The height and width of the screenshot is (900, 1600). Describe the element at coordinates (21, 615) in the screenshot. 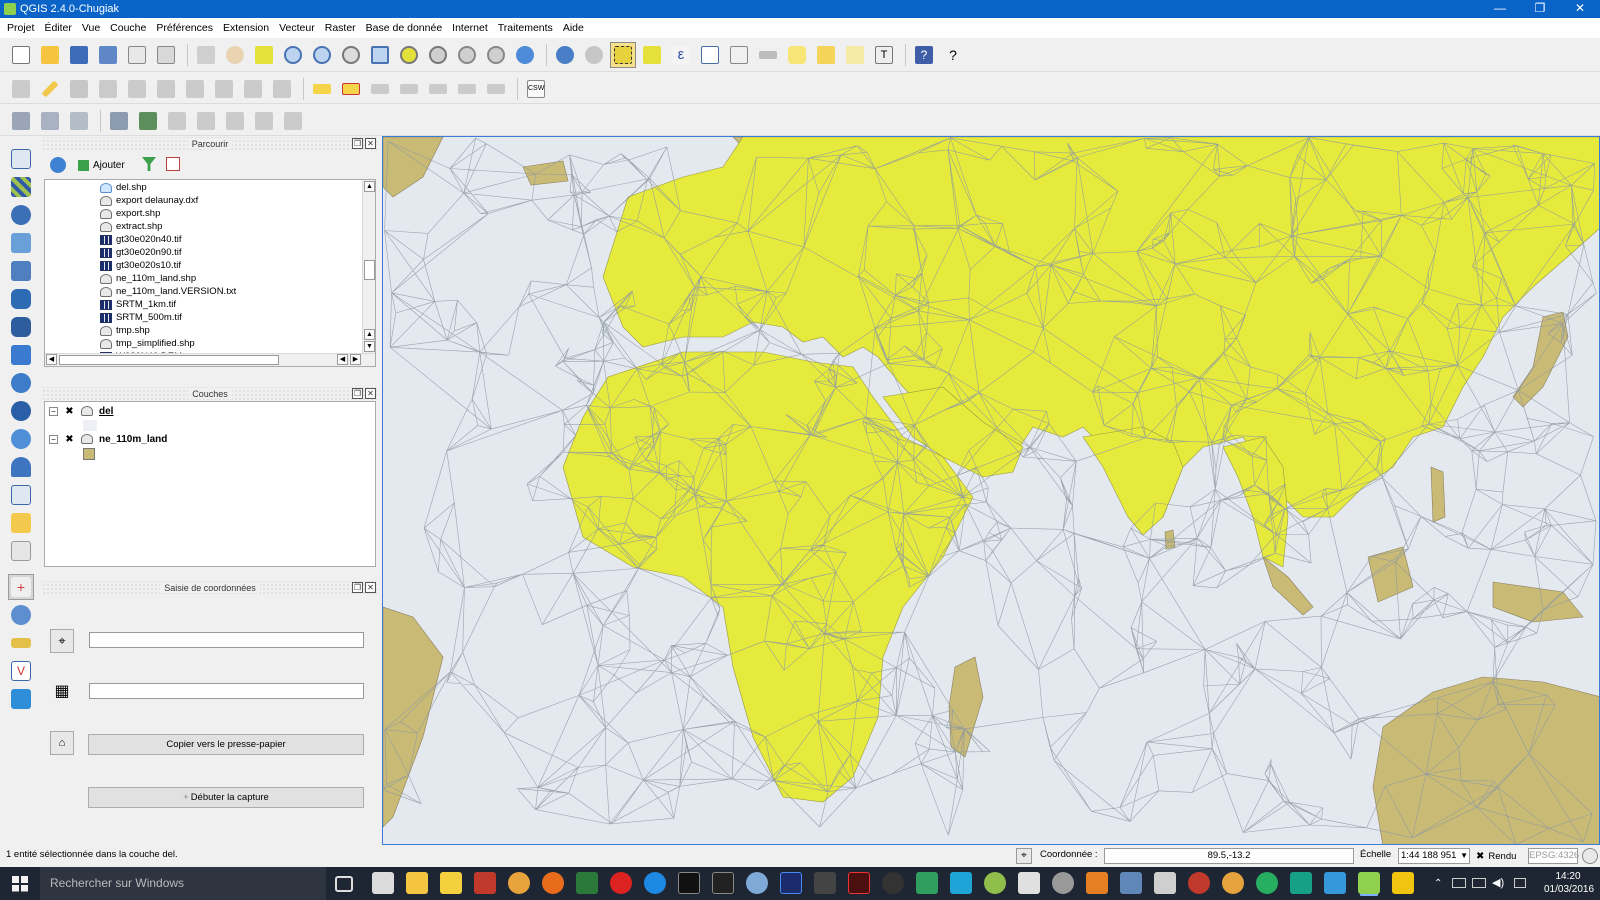

I see `gps-tools-button` at that location.